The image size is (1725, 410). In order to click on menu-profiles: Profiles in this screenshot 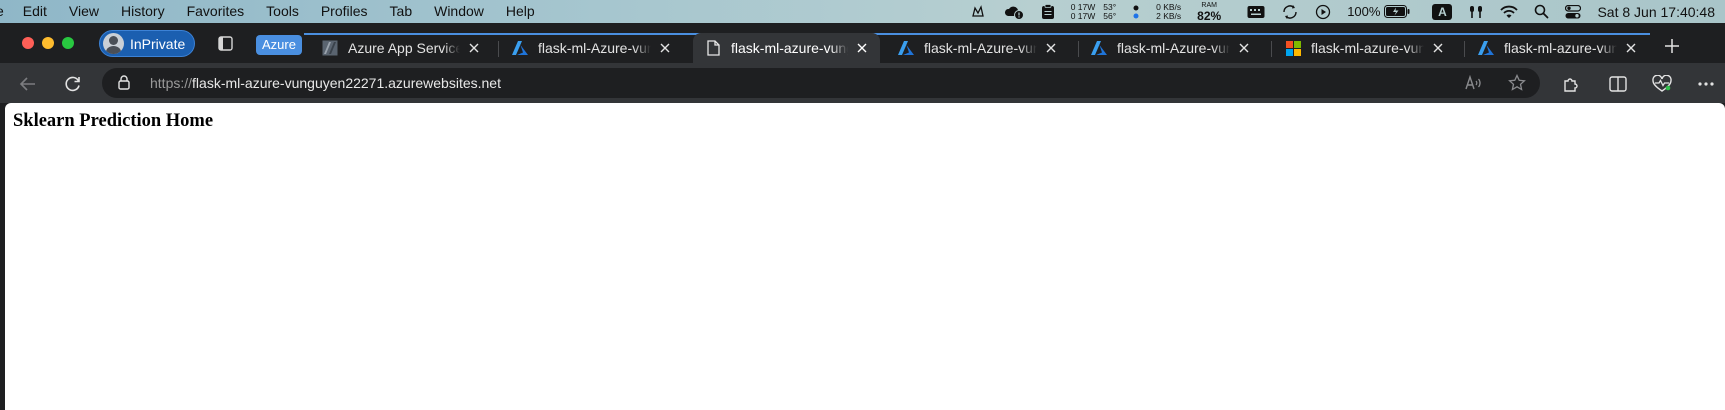, I will do `click(344, 11)`.